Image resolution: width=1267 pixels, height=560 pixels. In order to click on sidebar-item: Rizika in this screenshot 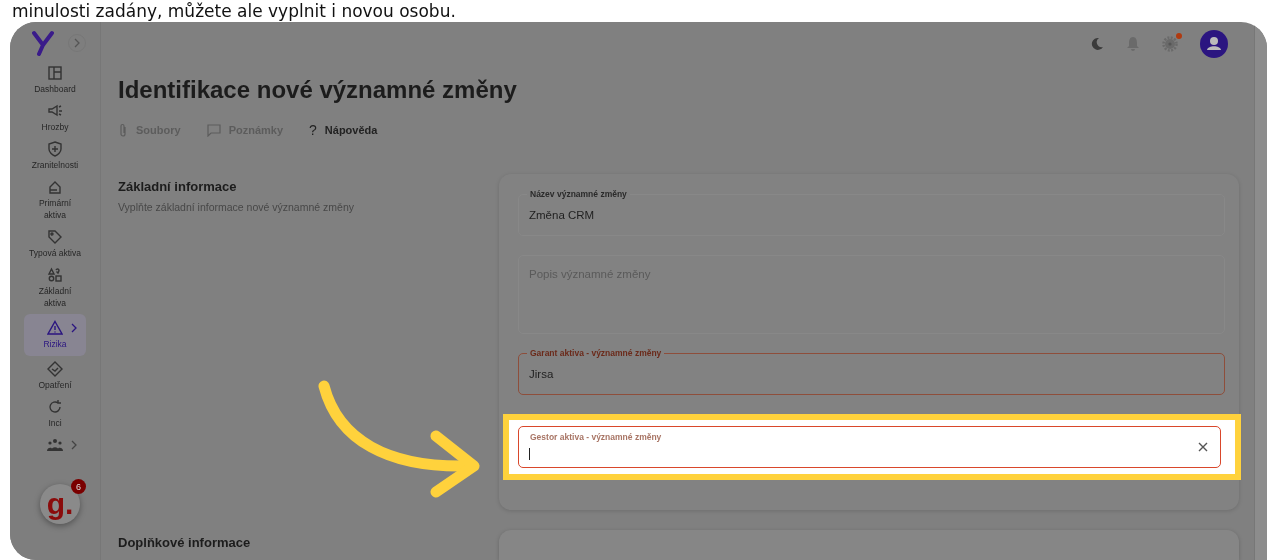, I will do `click(55, 335)`.